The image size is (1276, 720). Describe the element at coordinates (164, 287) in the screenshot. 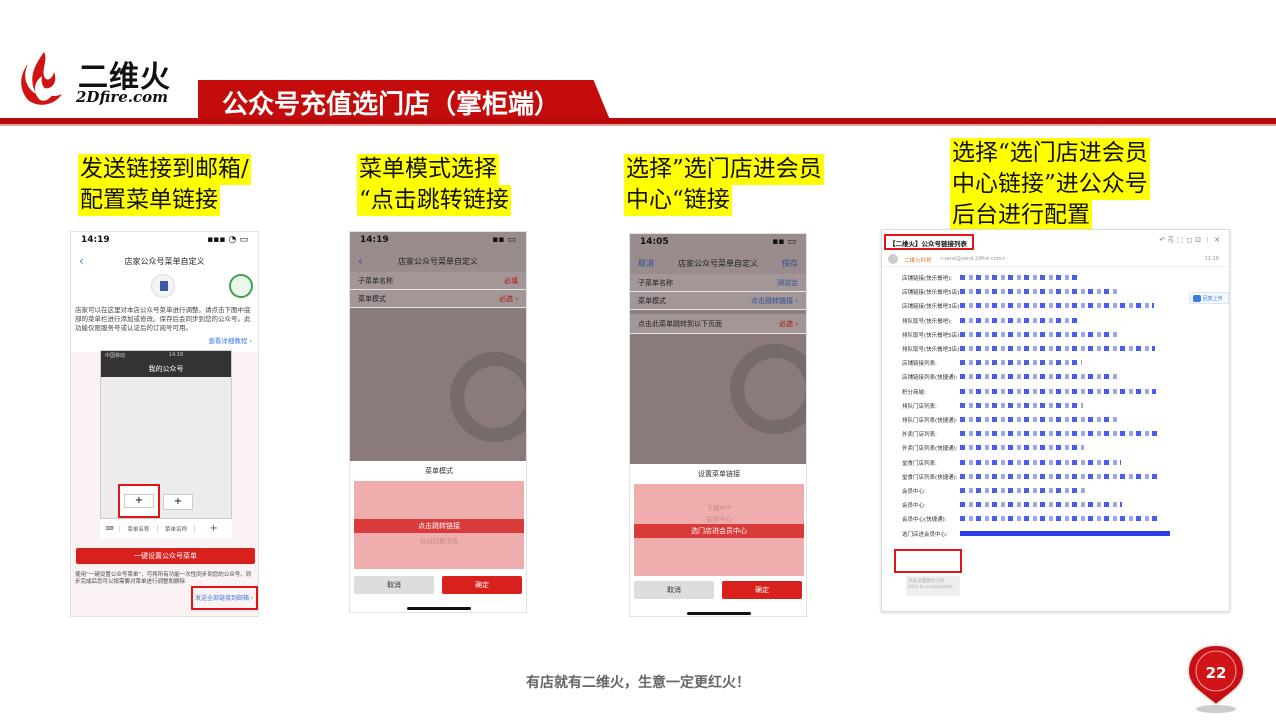

I see `header-icons` at that location.